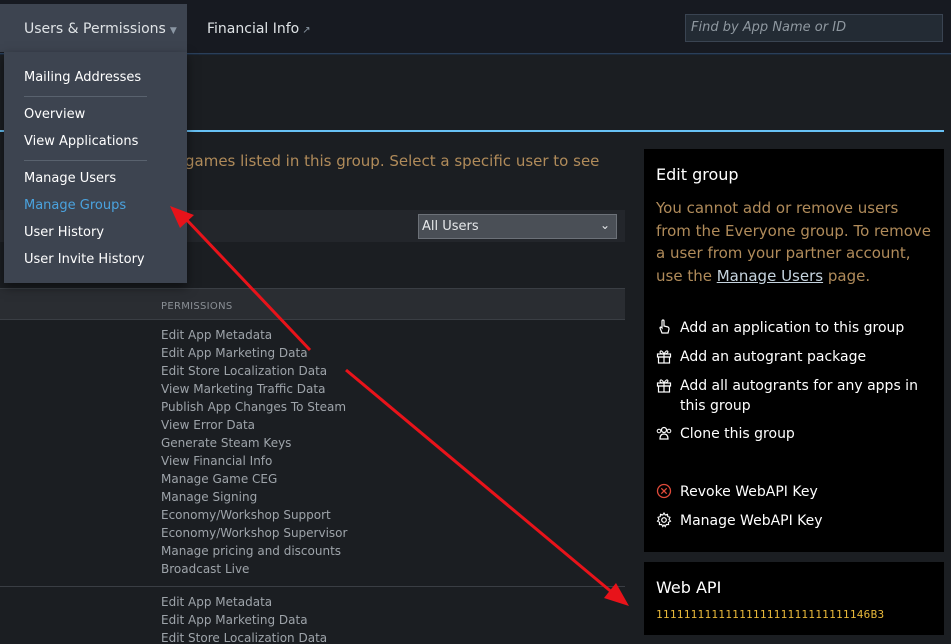 The height and width of the screenshot is (644, 951). I want to click on user-filter-select: All Users ⌄, so click(517, 226).